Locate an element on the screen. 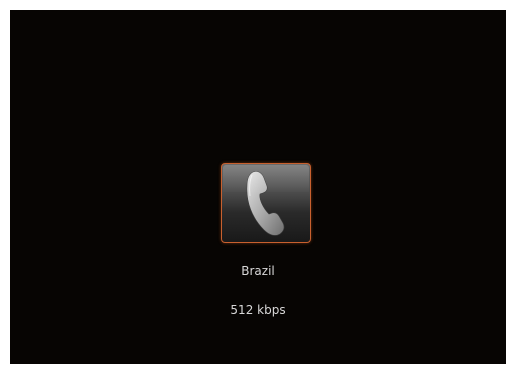  contact-name: Brazil is located at coordinates (258, 271).